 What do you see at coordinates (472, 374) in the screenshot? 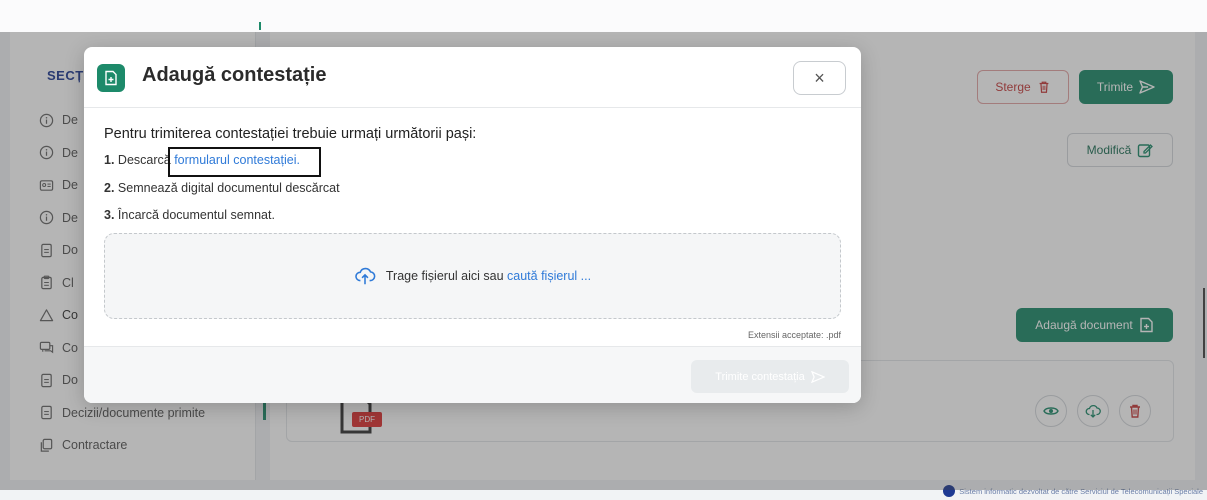
I see `modal-footer: Trimite contestația` at bounding box center [472, 374].